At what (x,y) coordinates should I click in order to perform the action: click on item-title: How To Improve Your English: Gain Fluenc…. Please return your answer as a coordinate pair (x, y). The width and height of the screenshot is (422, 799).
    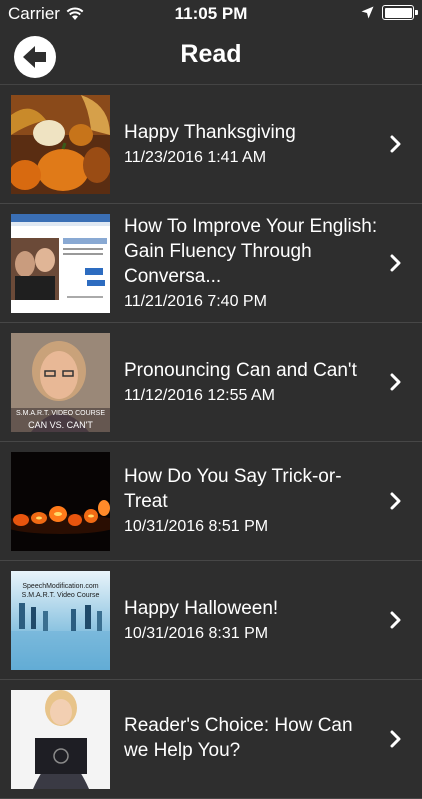
    Looking at the image, I should click on (251, 251).